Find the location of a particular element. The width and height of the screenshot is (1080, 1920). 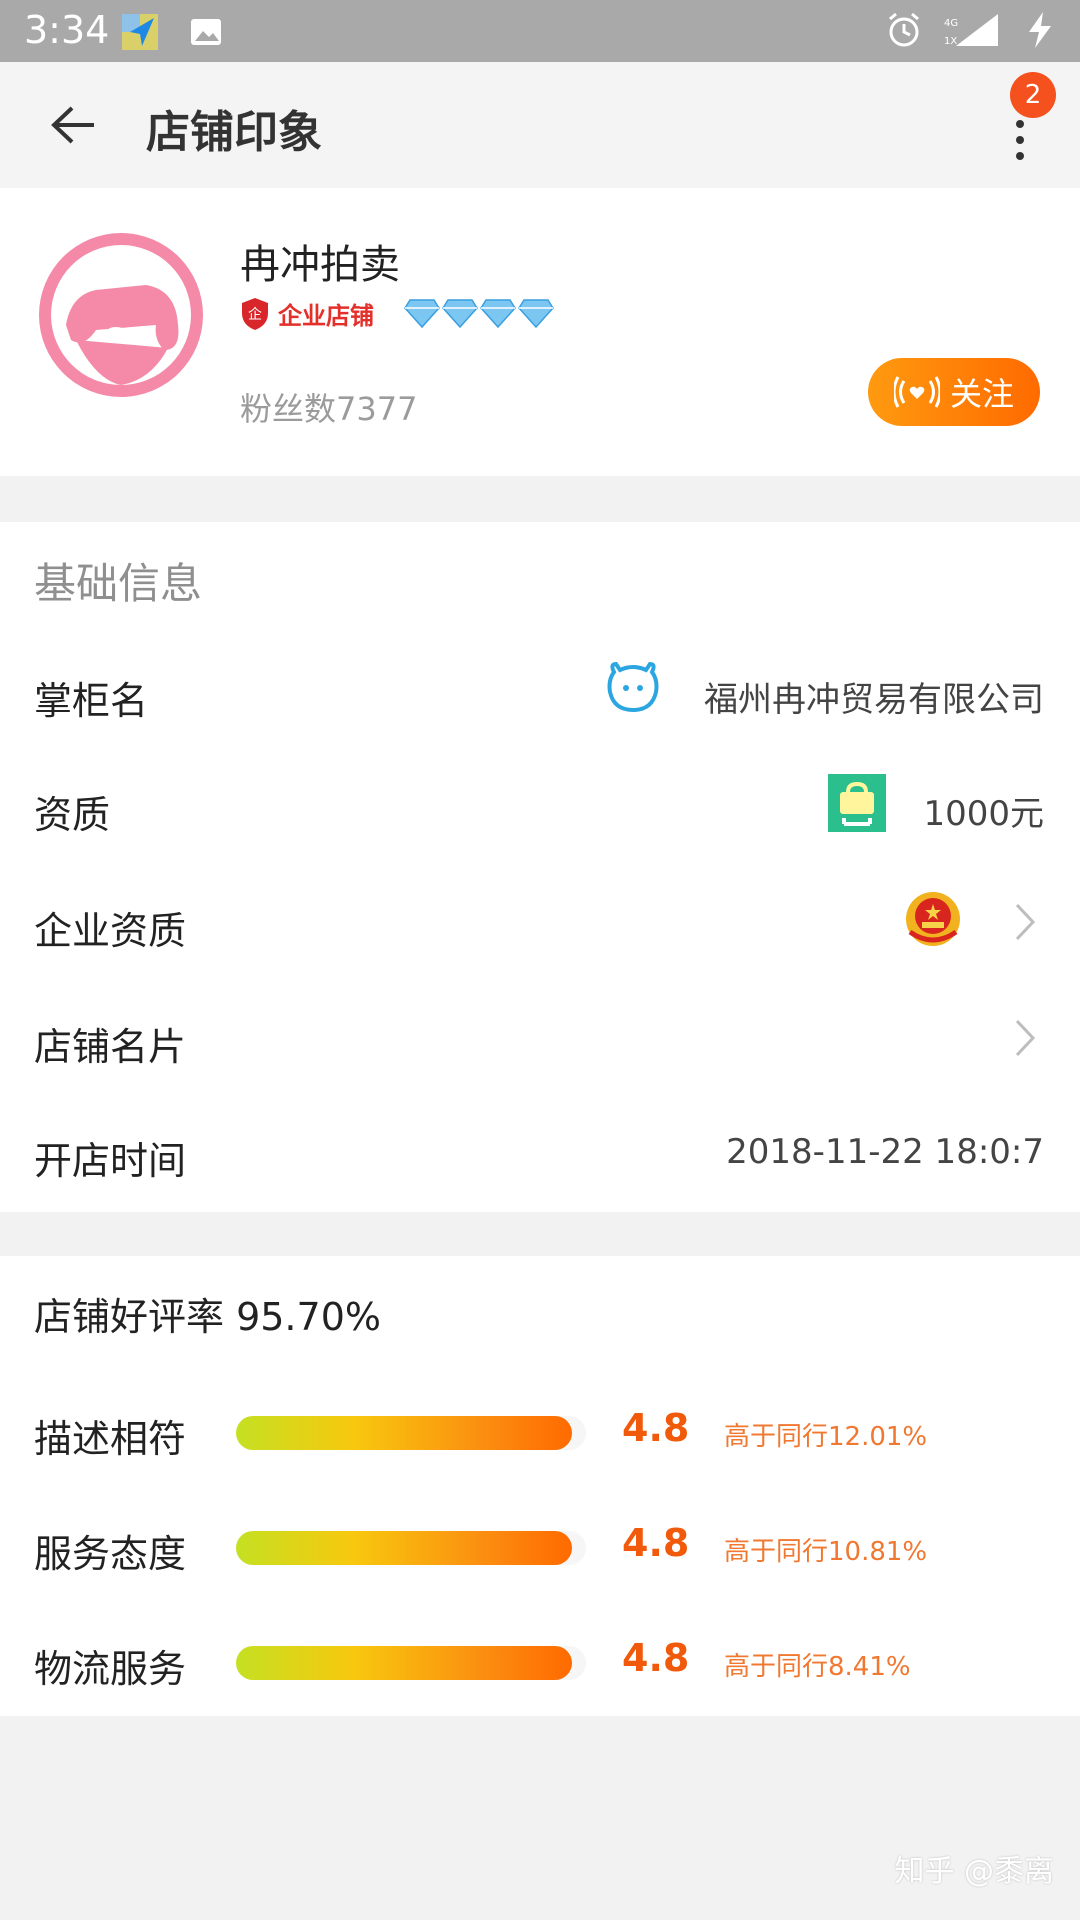

status-bar: 3:34 4G 1X is located at coordinates (540, 31).